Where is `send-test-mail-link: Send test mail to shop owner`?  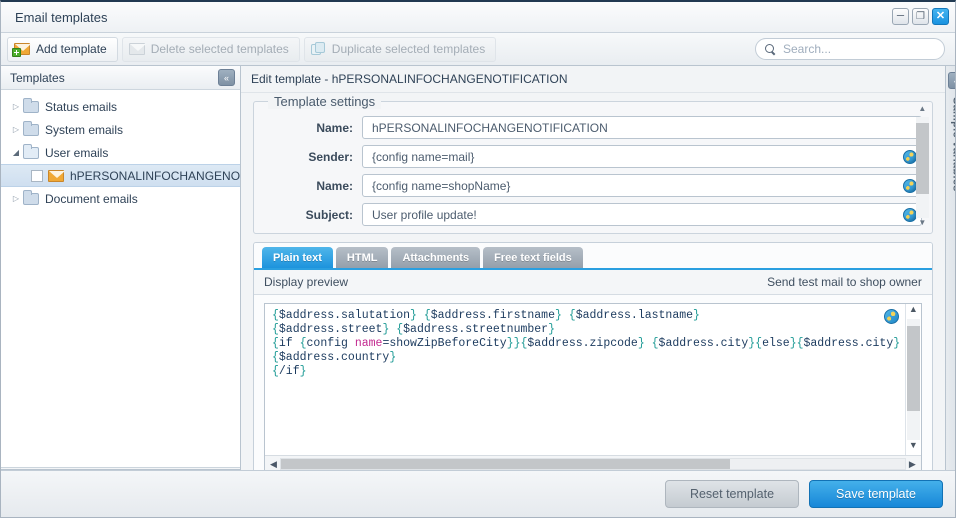
send-test-mail-link: Send test mail to shop owner is located at coordinates (844, 282).